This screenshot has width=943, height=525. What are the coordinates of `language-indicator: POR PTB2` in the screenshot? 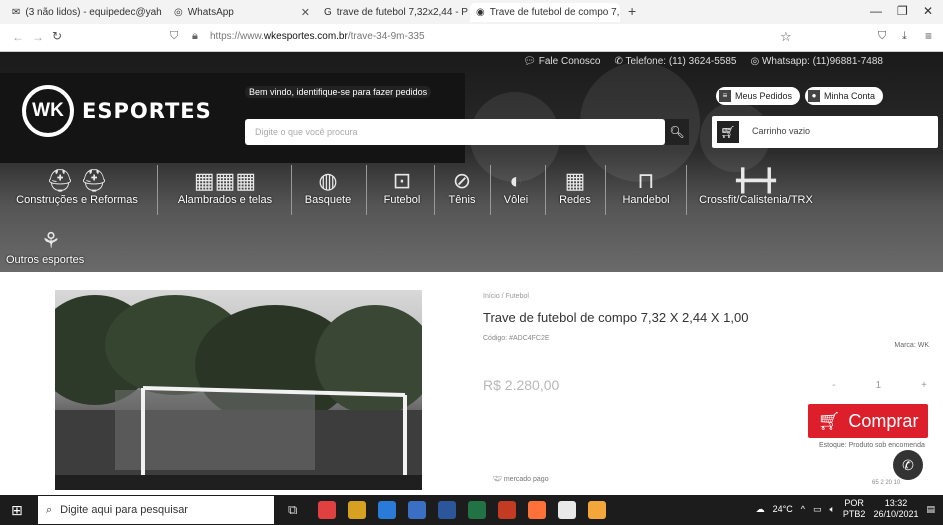 It's located at (854, 509).